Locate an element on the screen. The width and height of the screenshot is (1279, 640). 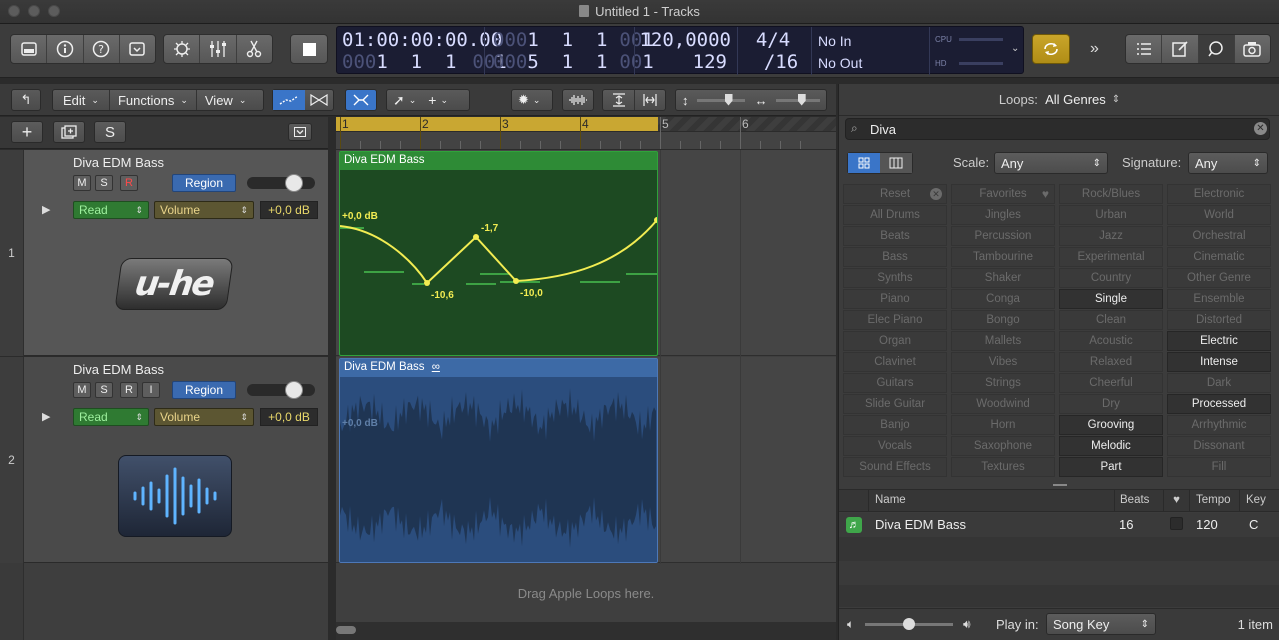
preview-volume-knob is located at coordinates (909, 624).